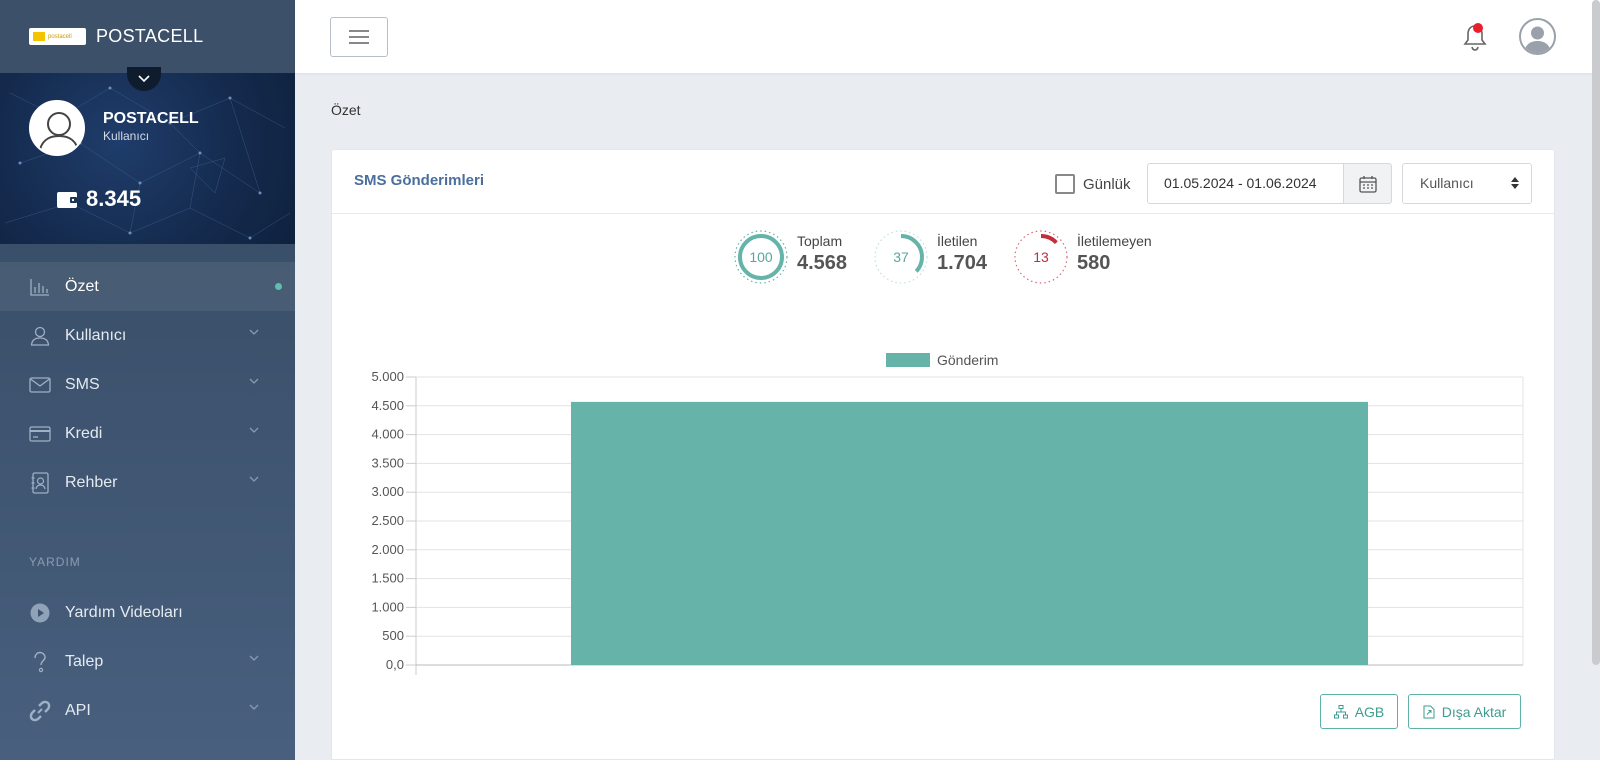 This screenshot has width=1600, height=760. I want to click on active-indicator, so click(278, 286).